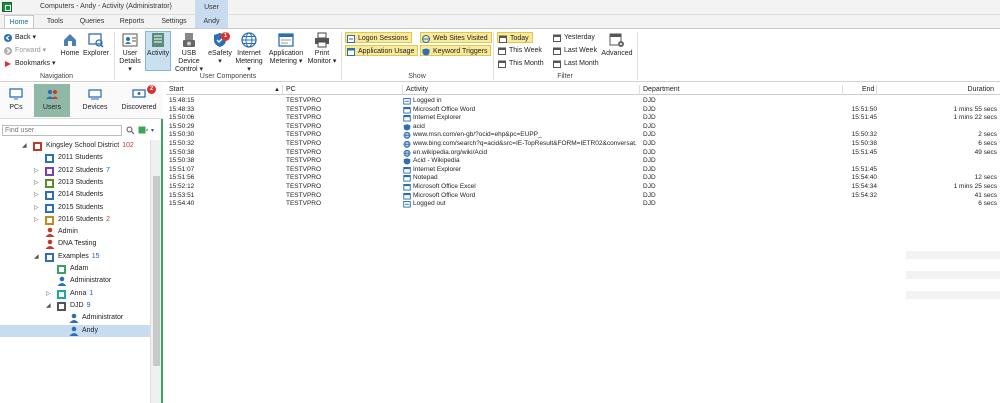  What do you see at coordinates (75, 220) in the screenshot?
I see `tree-node: ▷ 2016 Students 2` at bounding box center [75, 220].